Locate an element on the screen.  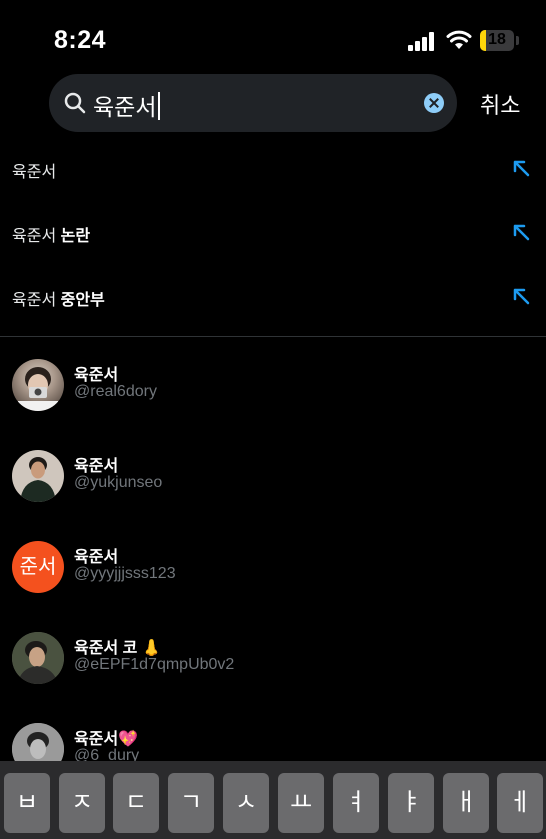
key: ㅕ is located at coordinates (356, 803).